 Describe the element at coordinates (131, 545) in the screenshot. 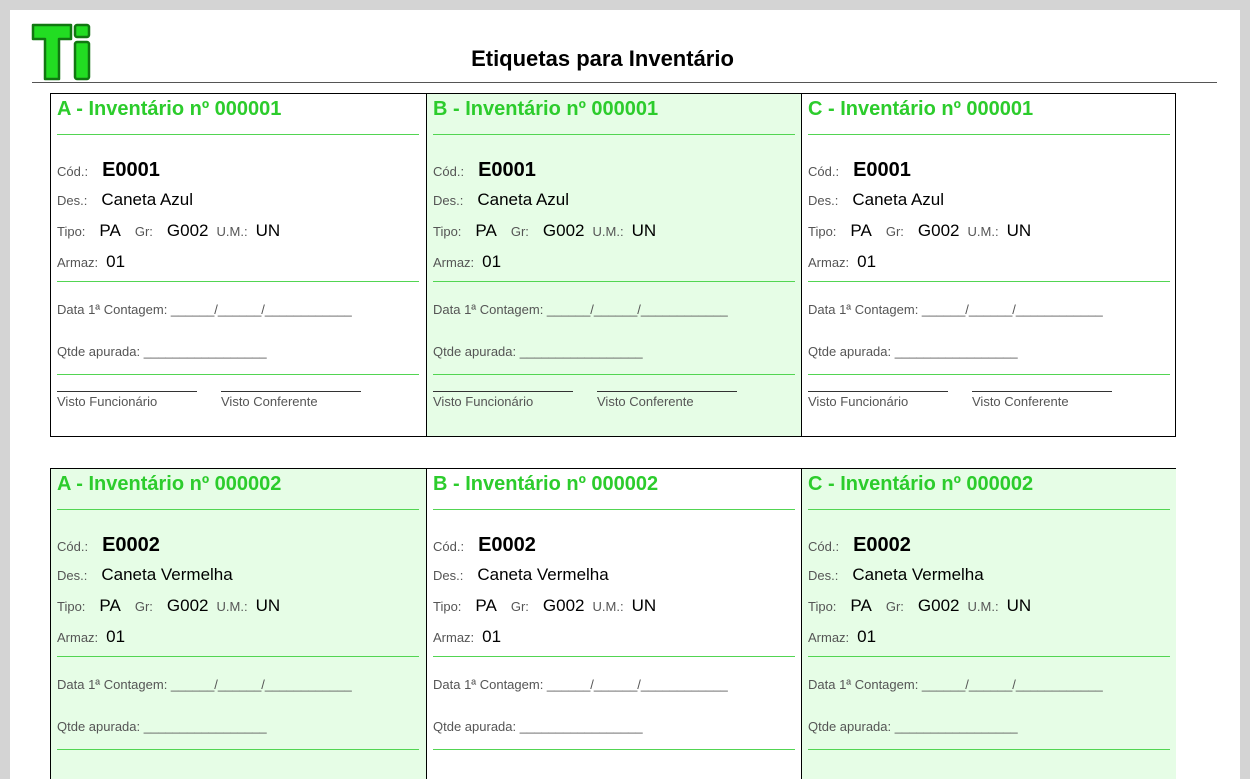

I see `cod-value: E0002` at that location.